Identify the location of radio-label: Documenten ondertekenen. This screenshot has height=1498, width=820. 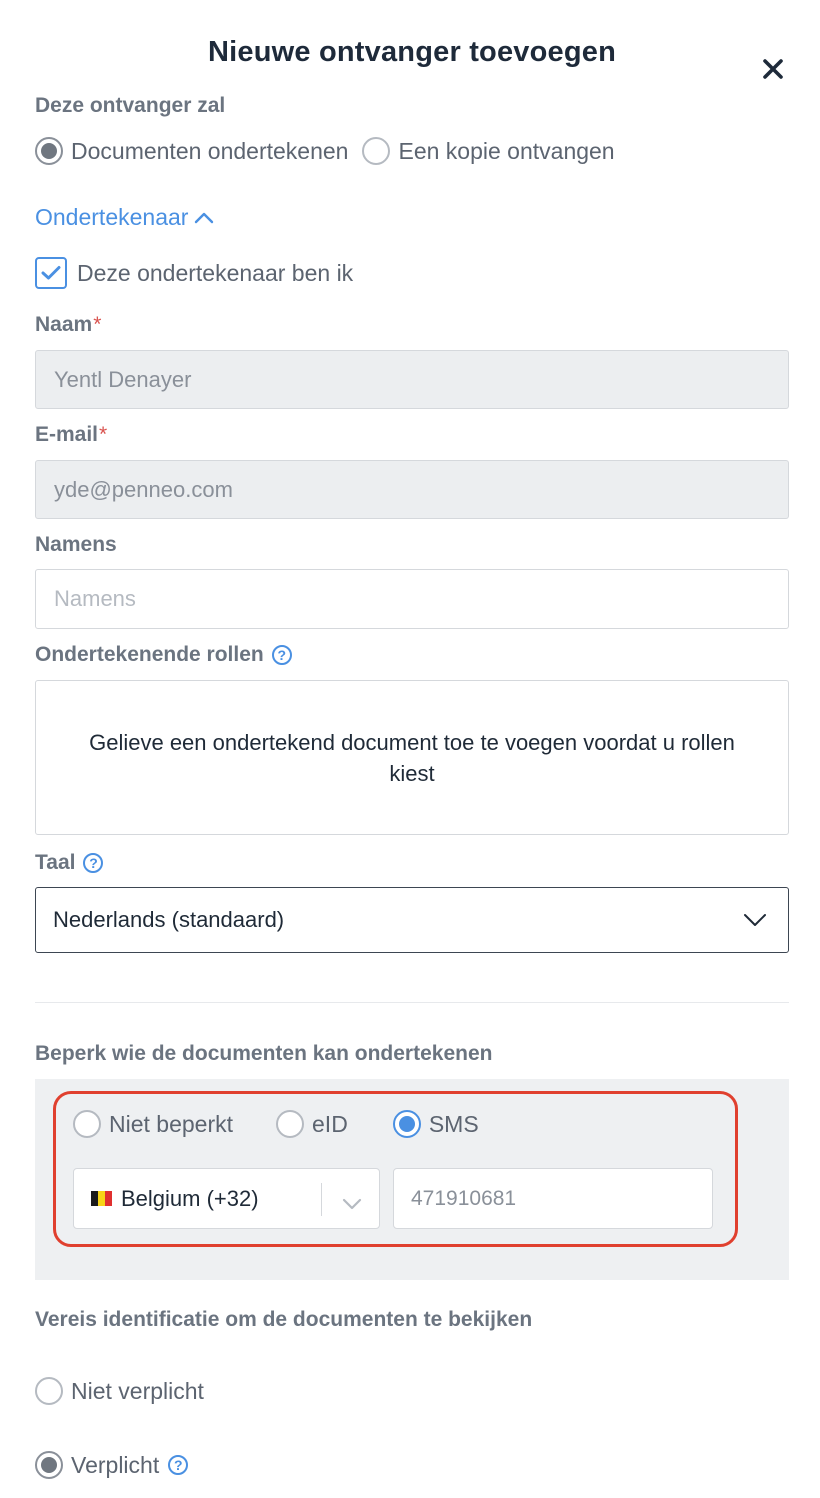
(210, 150).